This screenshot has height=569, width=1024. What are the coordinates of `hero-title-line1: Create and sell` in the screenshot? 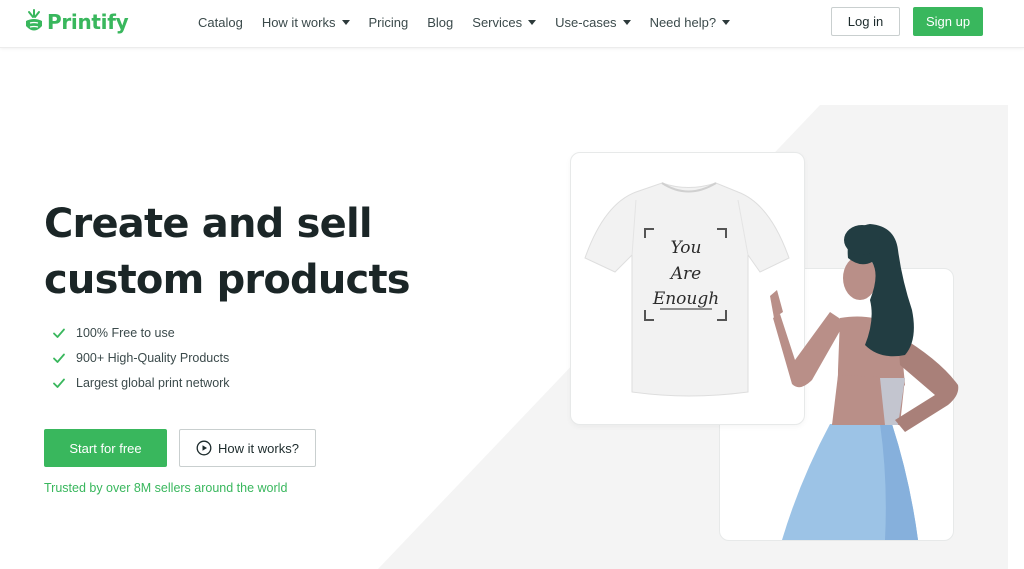 It's located at (208, 224).